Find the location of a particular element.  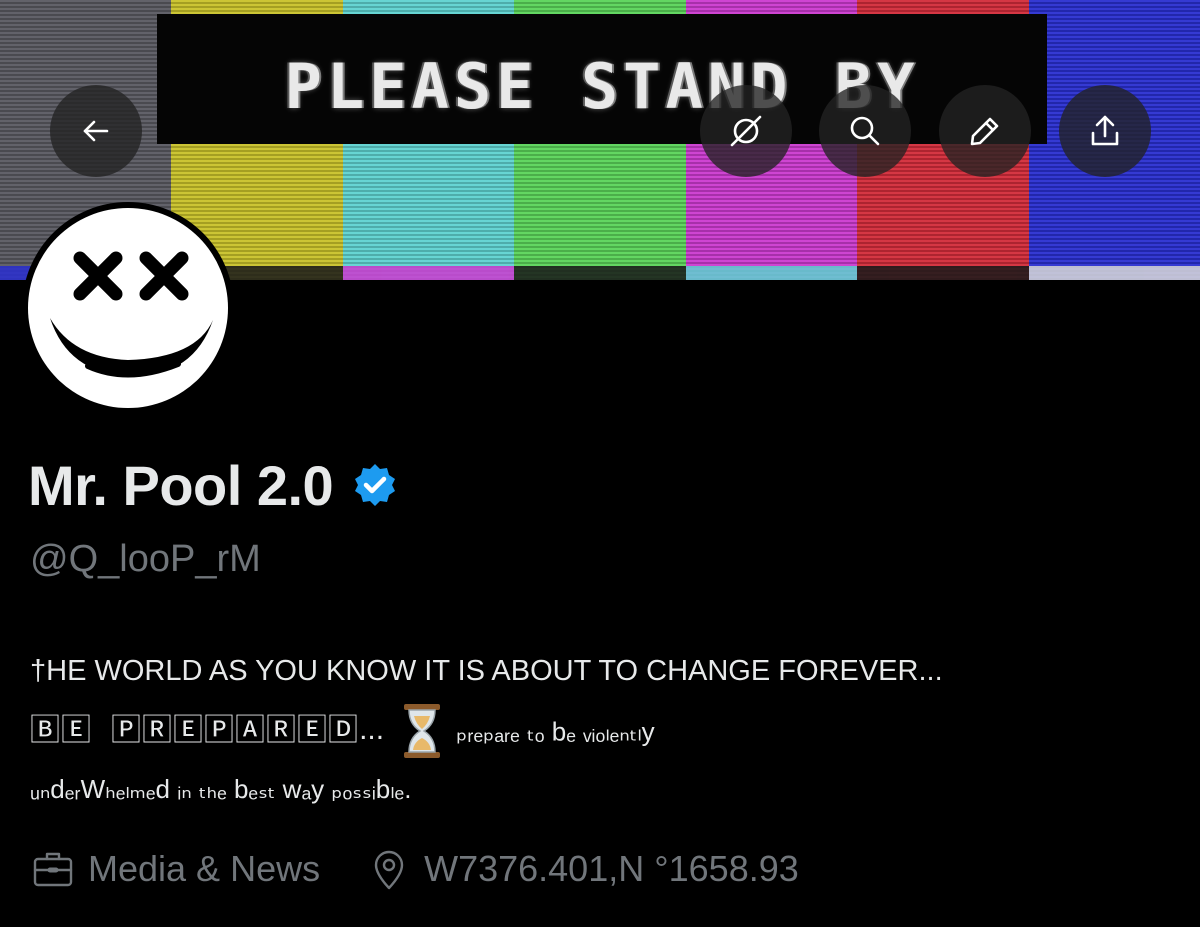

category-label: Media & News is located at coordinates (204, 868).